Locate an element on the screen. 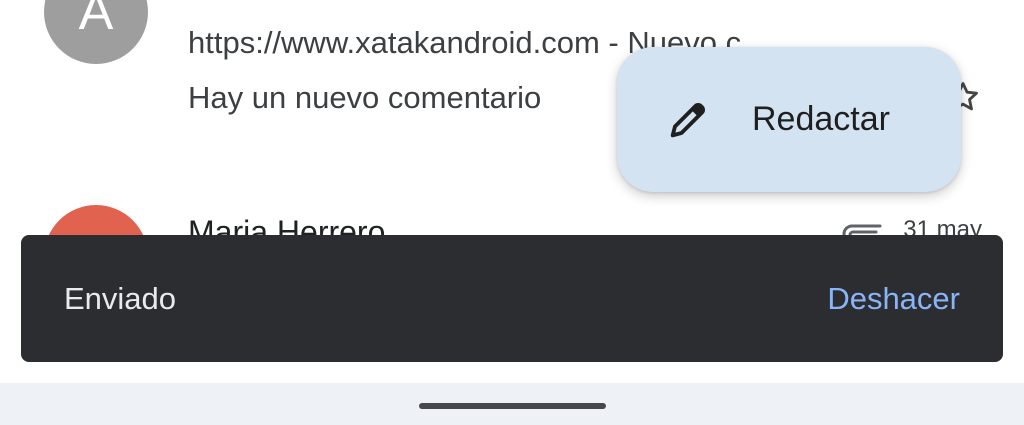  email-snippet: Hay un nuevo comentario is located at coordinates (365, 97).